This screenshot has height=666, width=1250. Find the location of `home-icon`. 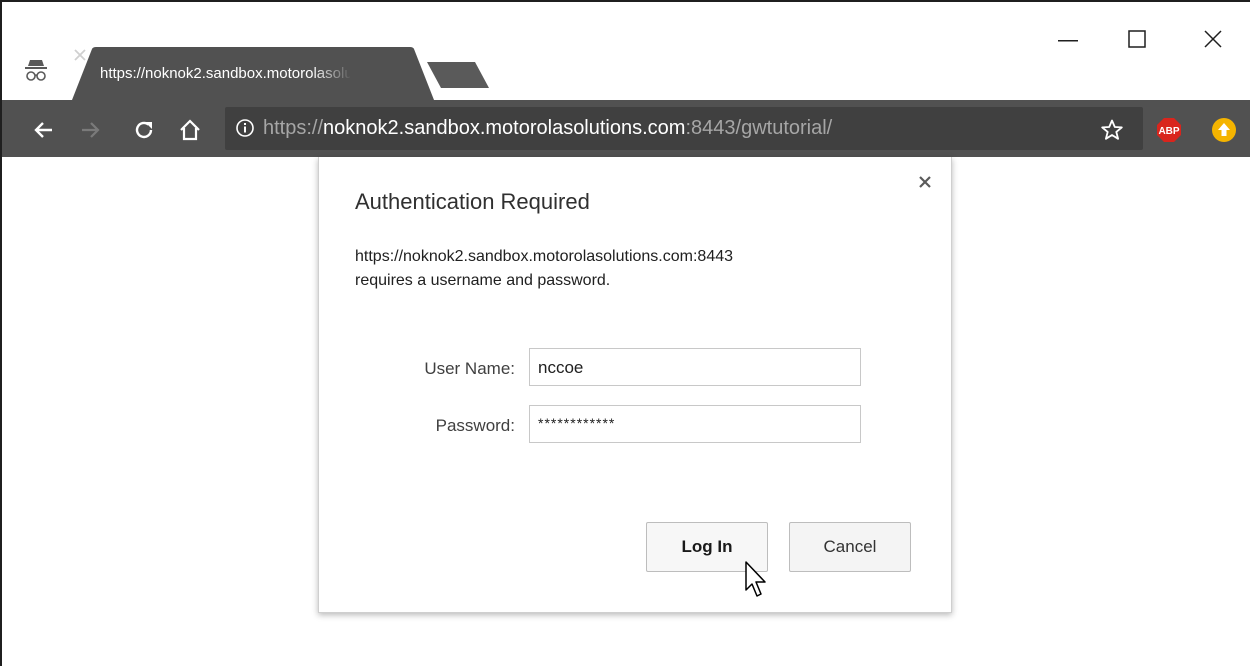

home-icon is located at coordinates (190, 130).